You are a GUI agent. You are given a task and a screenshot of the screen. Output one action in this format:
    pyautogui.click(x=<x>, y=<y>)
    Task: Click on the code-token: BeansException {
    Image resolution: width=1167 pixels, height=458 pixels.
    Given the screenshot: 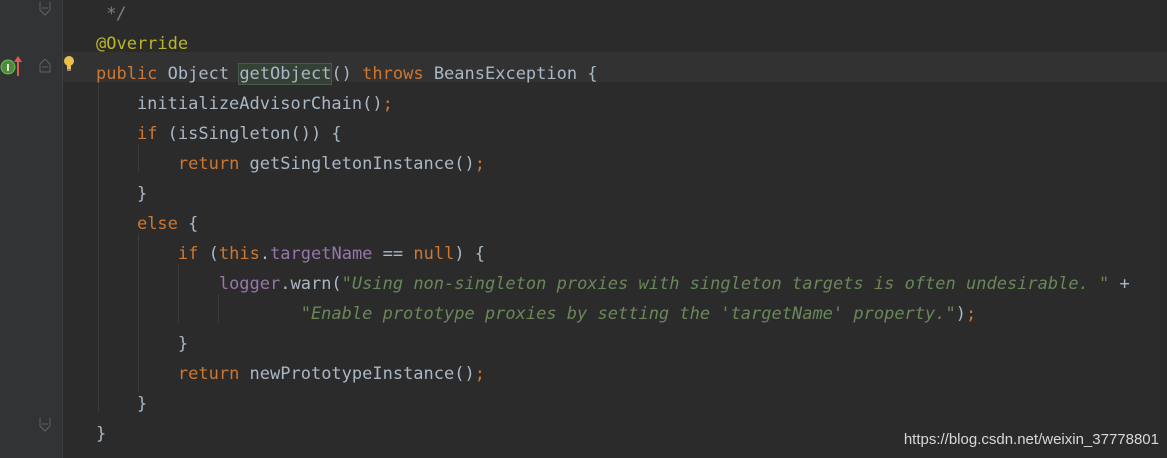 What is the action you would take?
    pyautogui.click(x=515, y=74)
    